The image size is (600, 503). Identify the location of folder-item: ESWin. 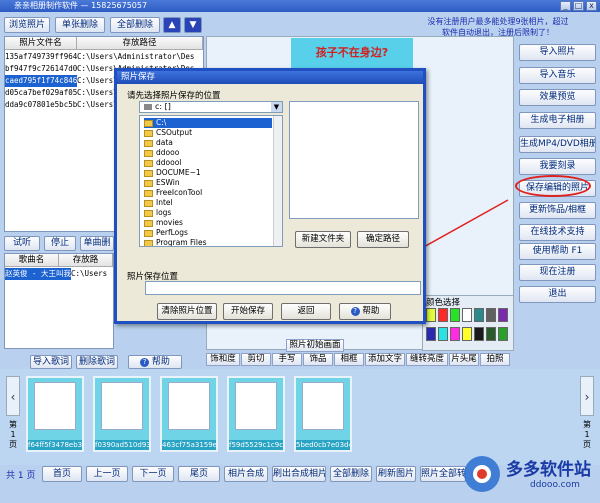
(162, 183).